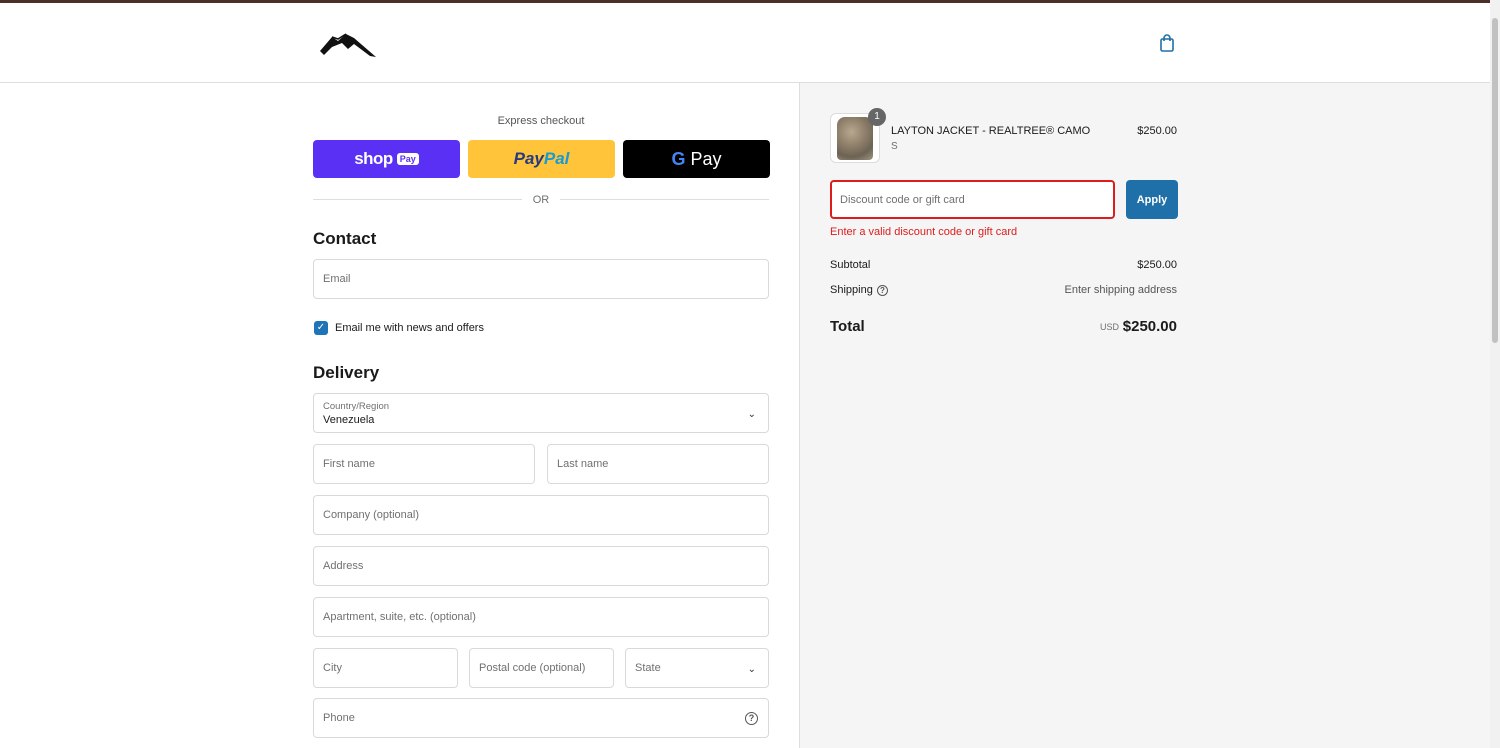 The image size is (1500, 748). What do you see at coordinates (855, 138) in the screenshot?
I see `jacket-image` at bounding box center [855, 138].